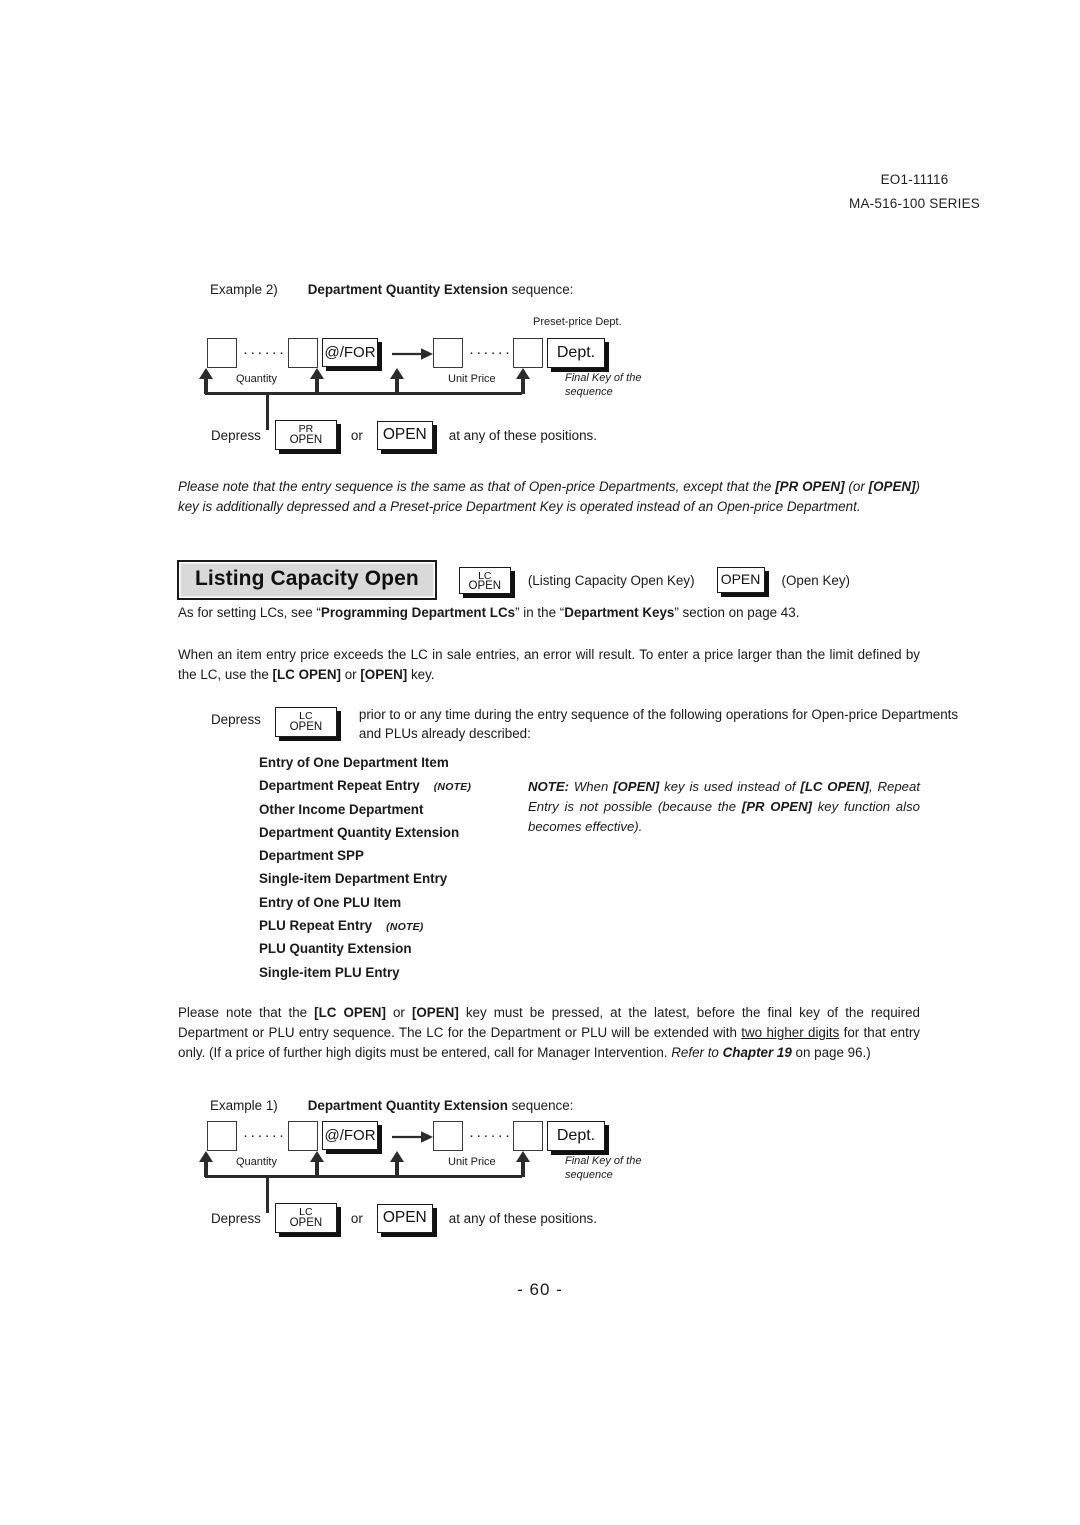  I want to click on example2-title: Department Quantity Extension, so click(407, 289).